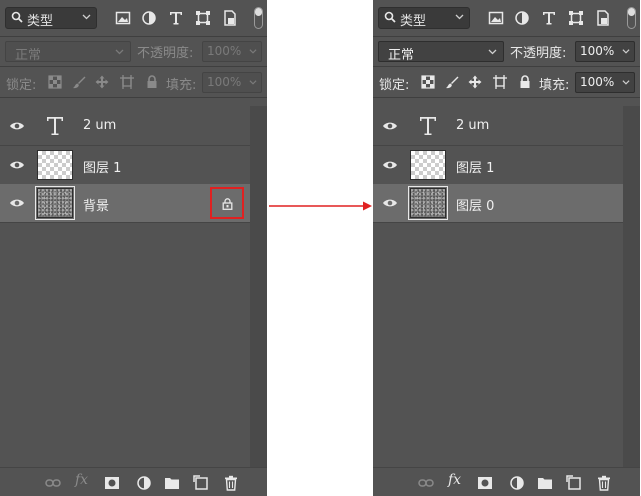 The width and height of the screenshot is (641, 496). I want to click on opacity-value: 100%, so click(224, 51).